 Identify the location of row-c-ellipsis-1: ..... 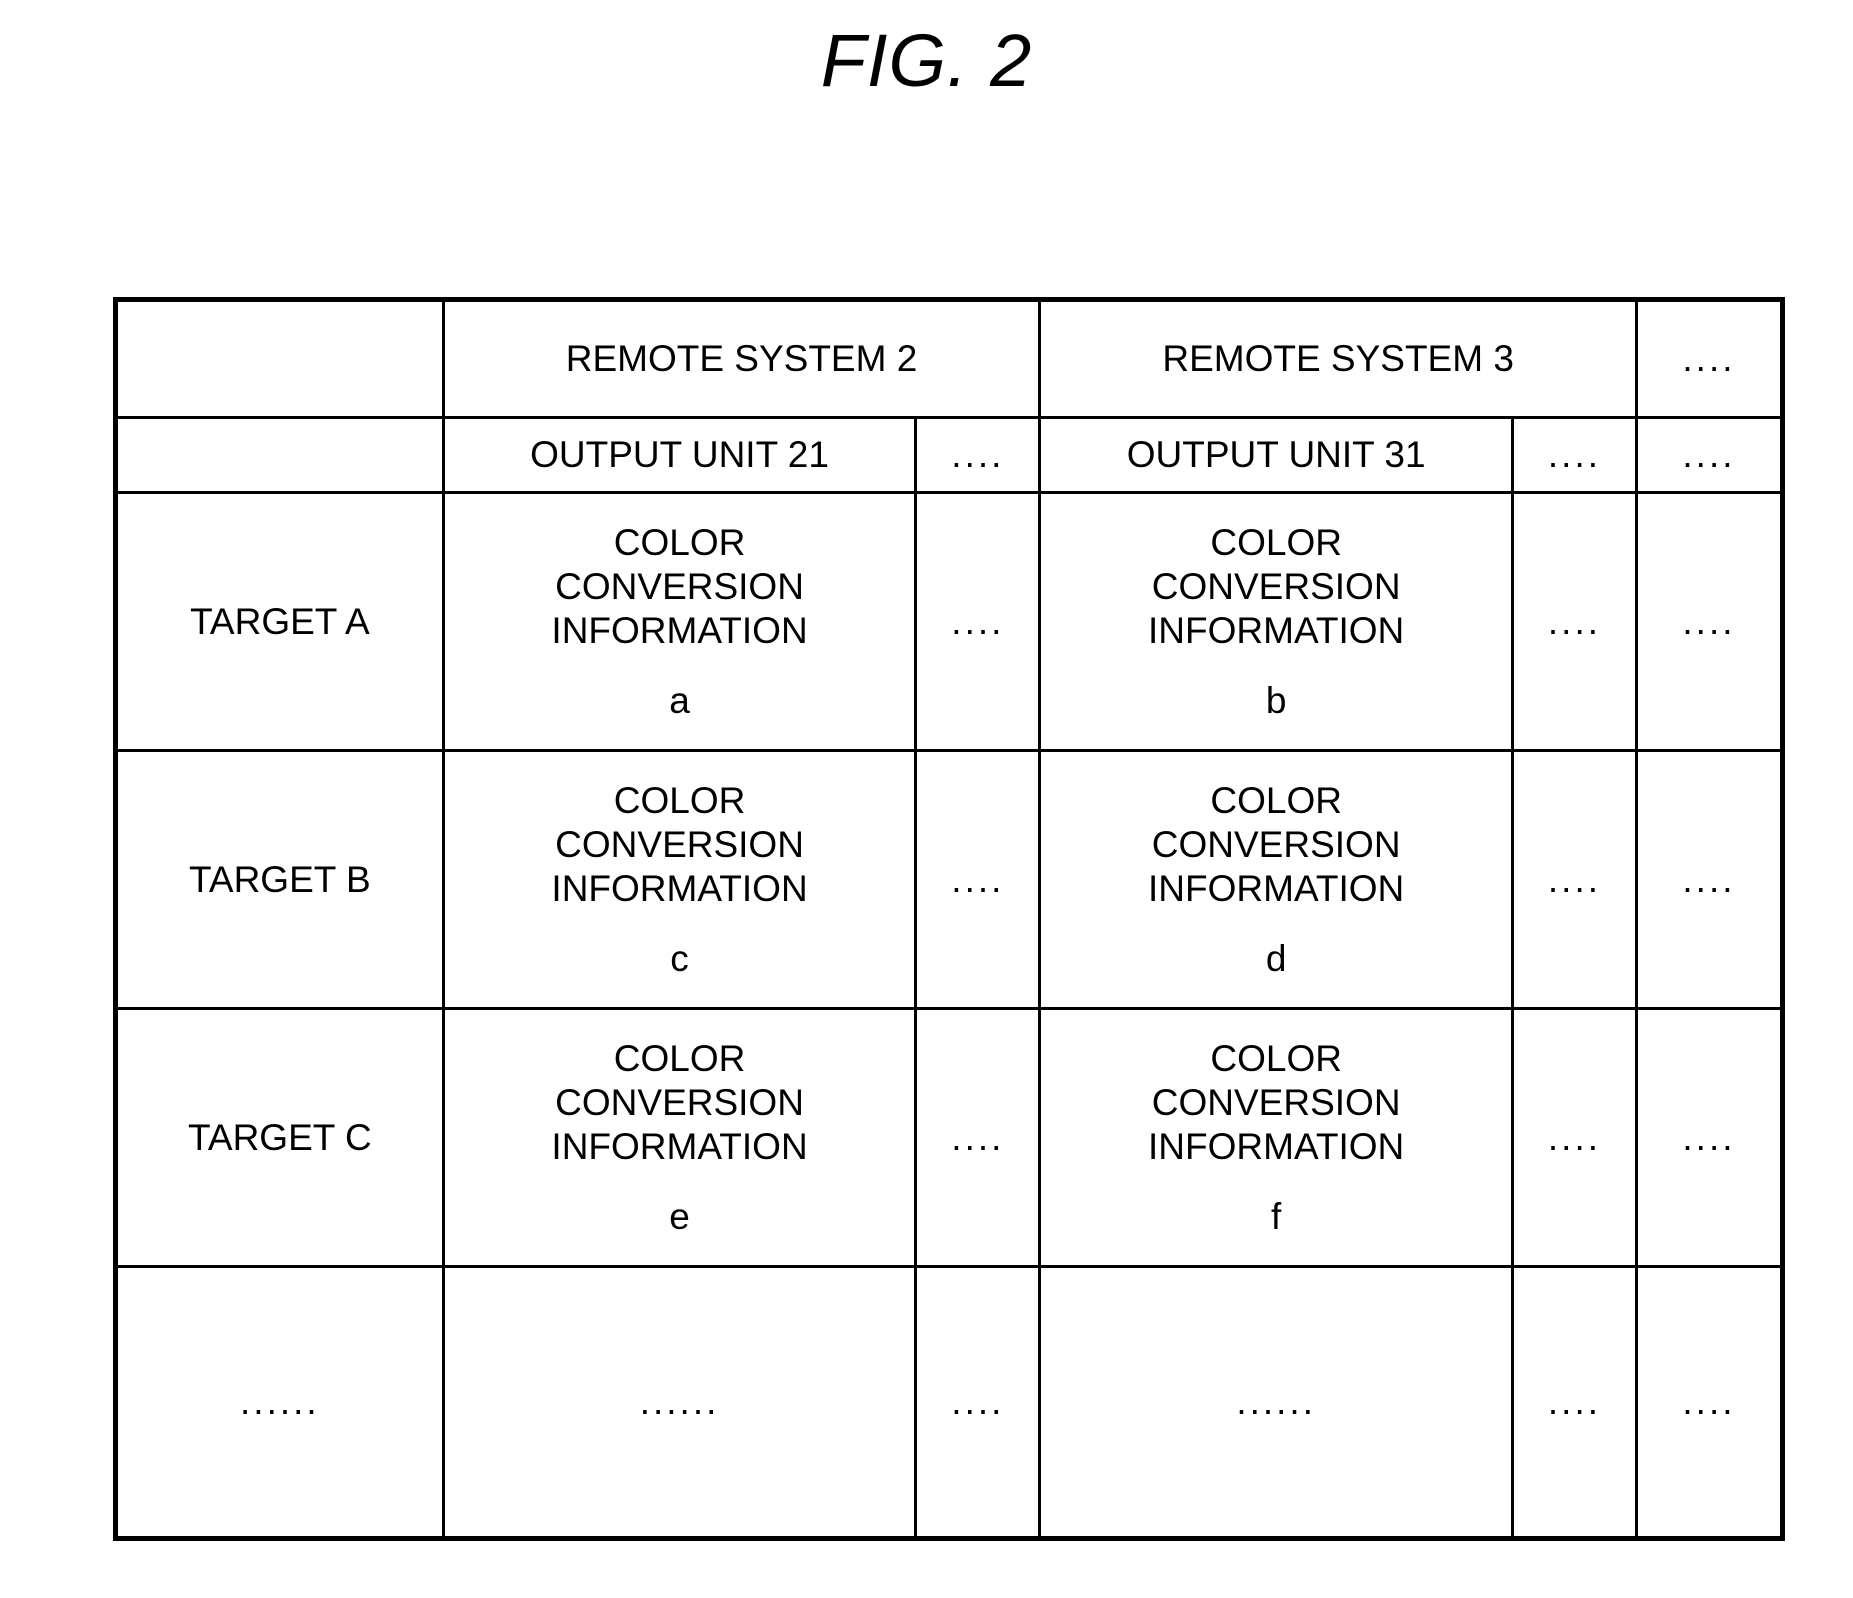
(978, 1137).